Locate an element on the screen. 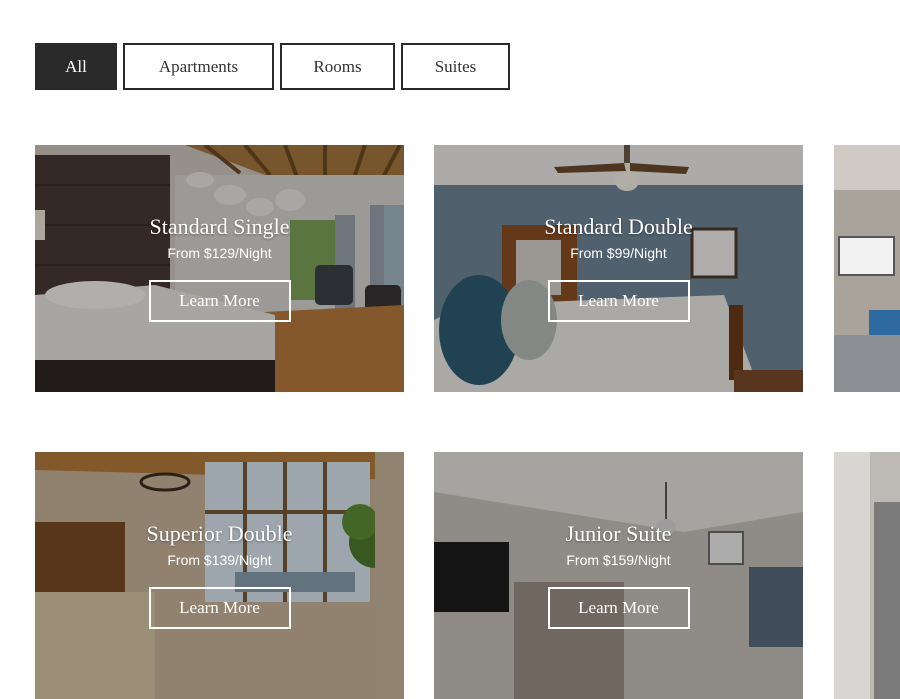  room-title: Junior Suite is located at coordinates (618, 533).